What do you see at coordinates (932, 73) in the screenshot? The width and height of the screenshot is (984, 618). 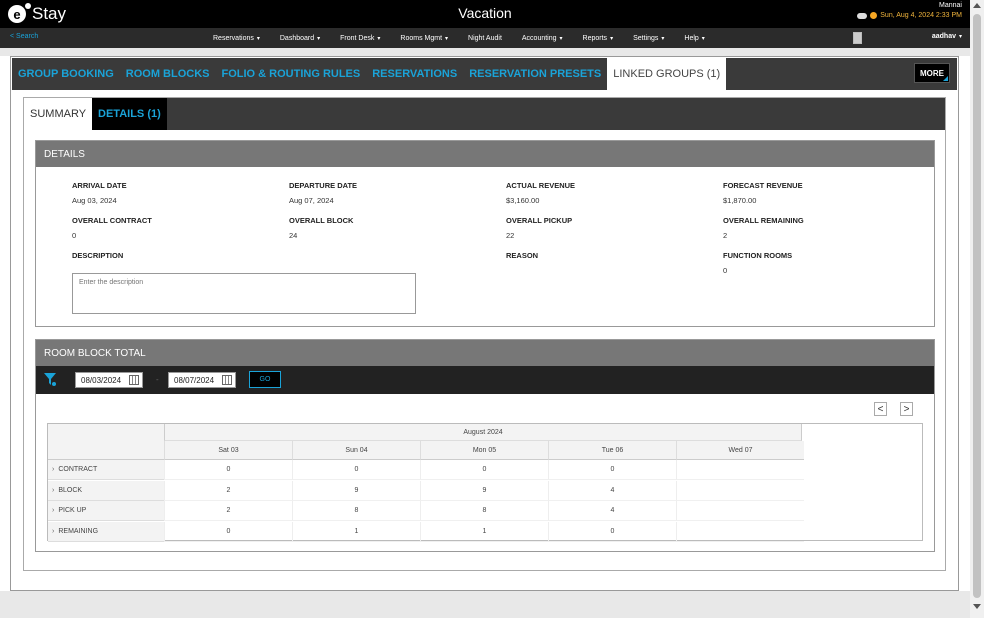 I see `more-button: MORE` at bounding box center [932, 73].